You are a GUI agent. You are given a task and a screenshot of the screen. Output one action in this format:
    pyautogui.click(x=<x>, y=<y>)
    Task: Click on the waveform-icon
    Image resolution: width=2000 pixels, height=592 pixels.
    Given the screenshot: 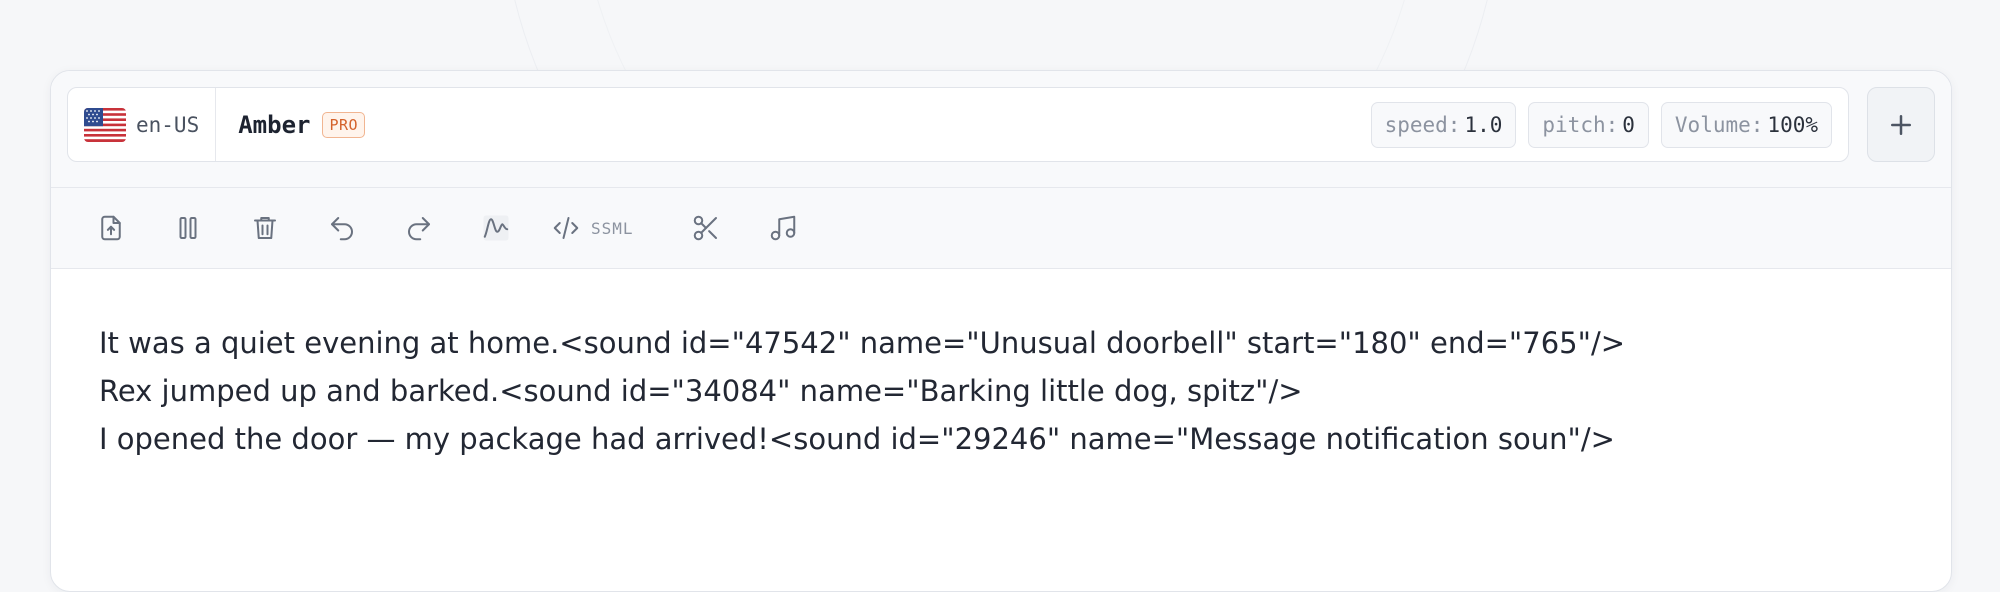 What is the action you would take?
    pyautogui.click(x=496, y=228)
    